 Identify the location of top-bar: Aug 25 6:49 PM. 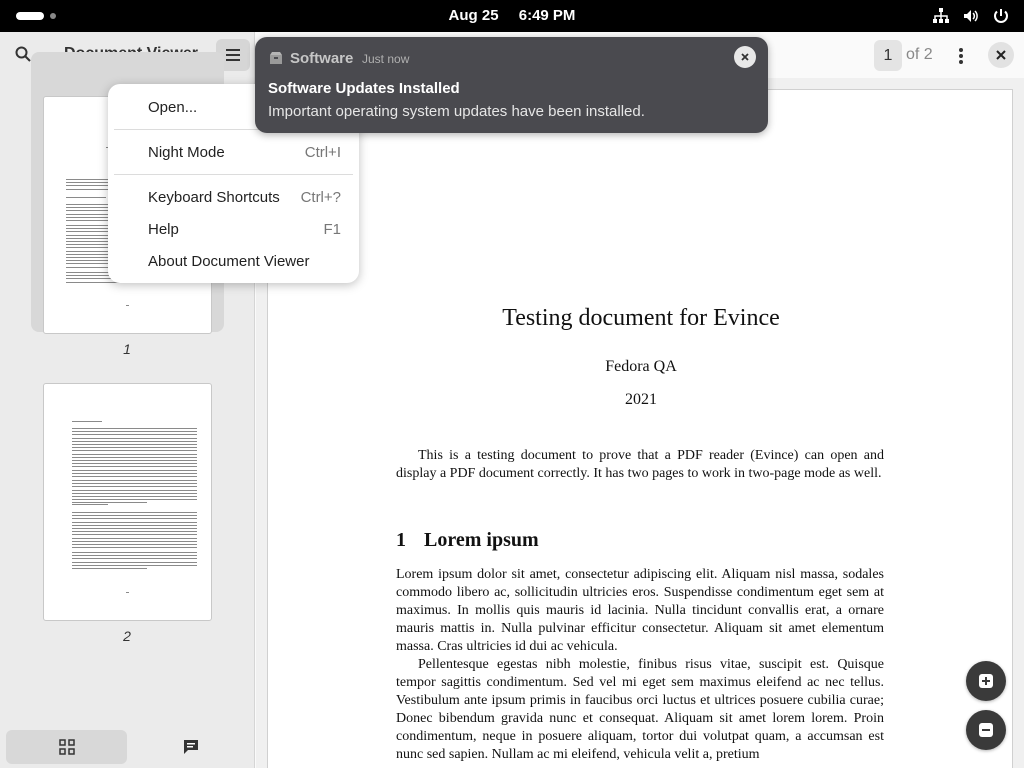
(512, 16).